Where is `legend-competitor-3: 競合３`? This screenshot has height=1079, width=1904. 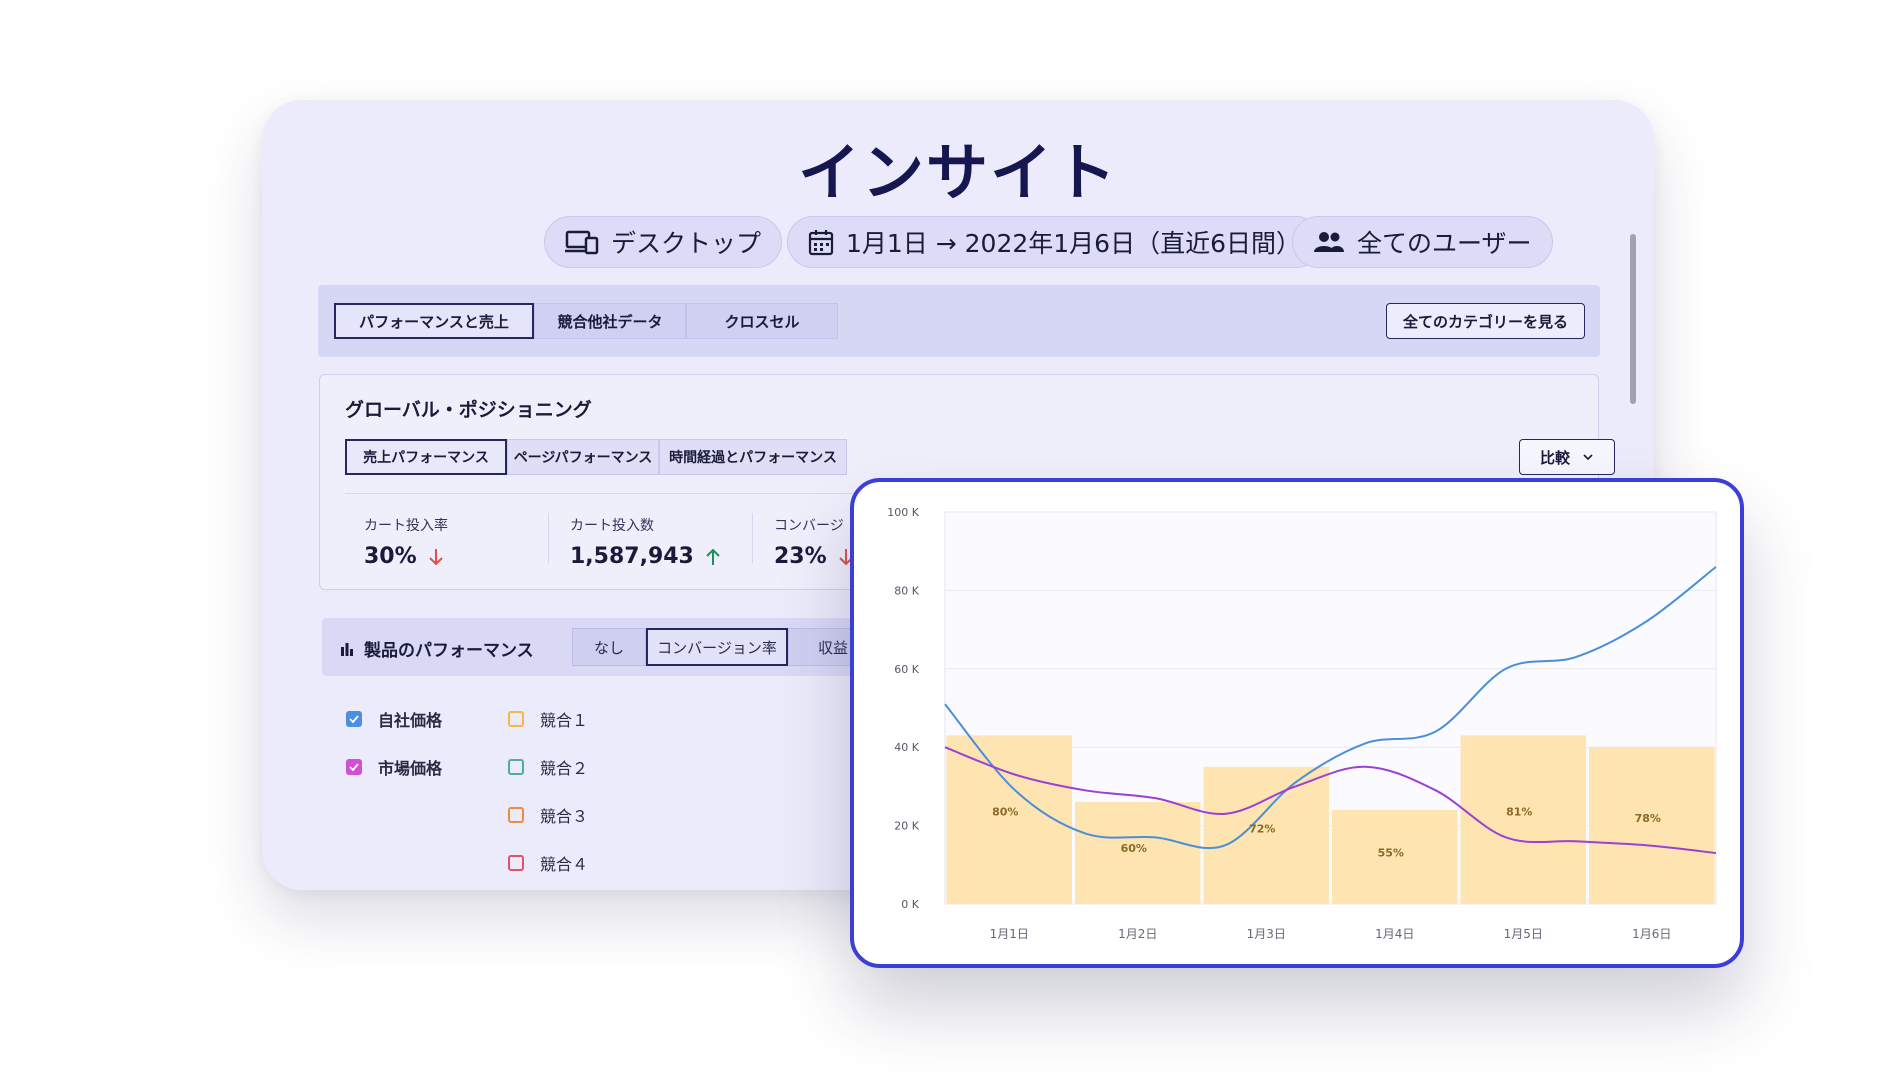 legend-competitor-3: 競合３ is located at coordinates (548, 815).